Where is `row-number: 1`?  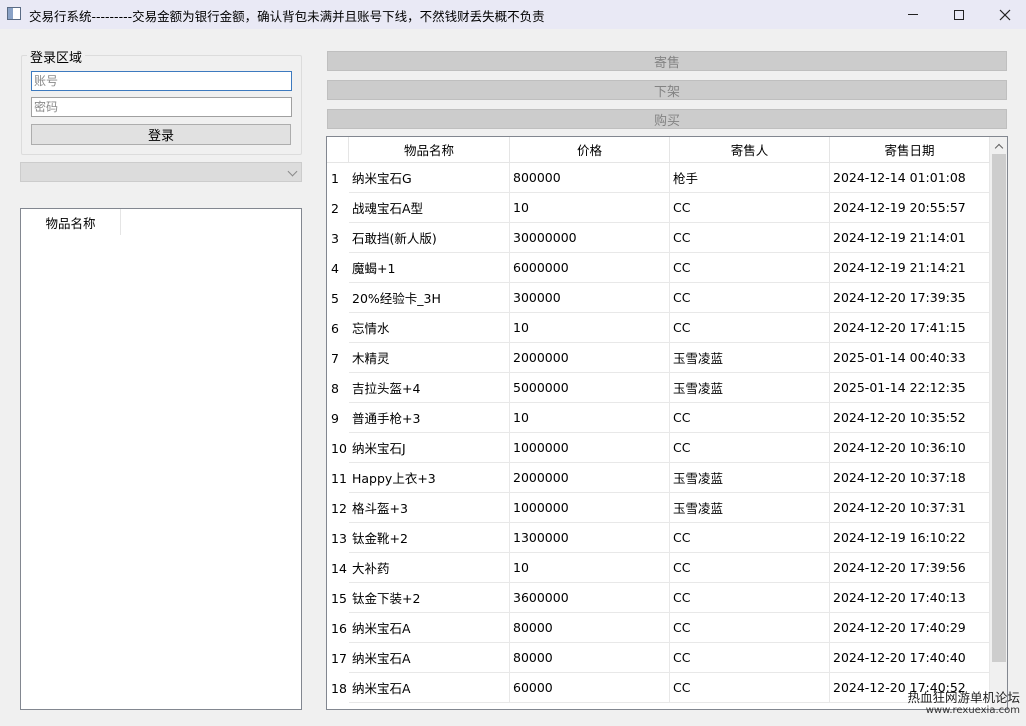
row-number: 1 is located at coordinates (338, 178).